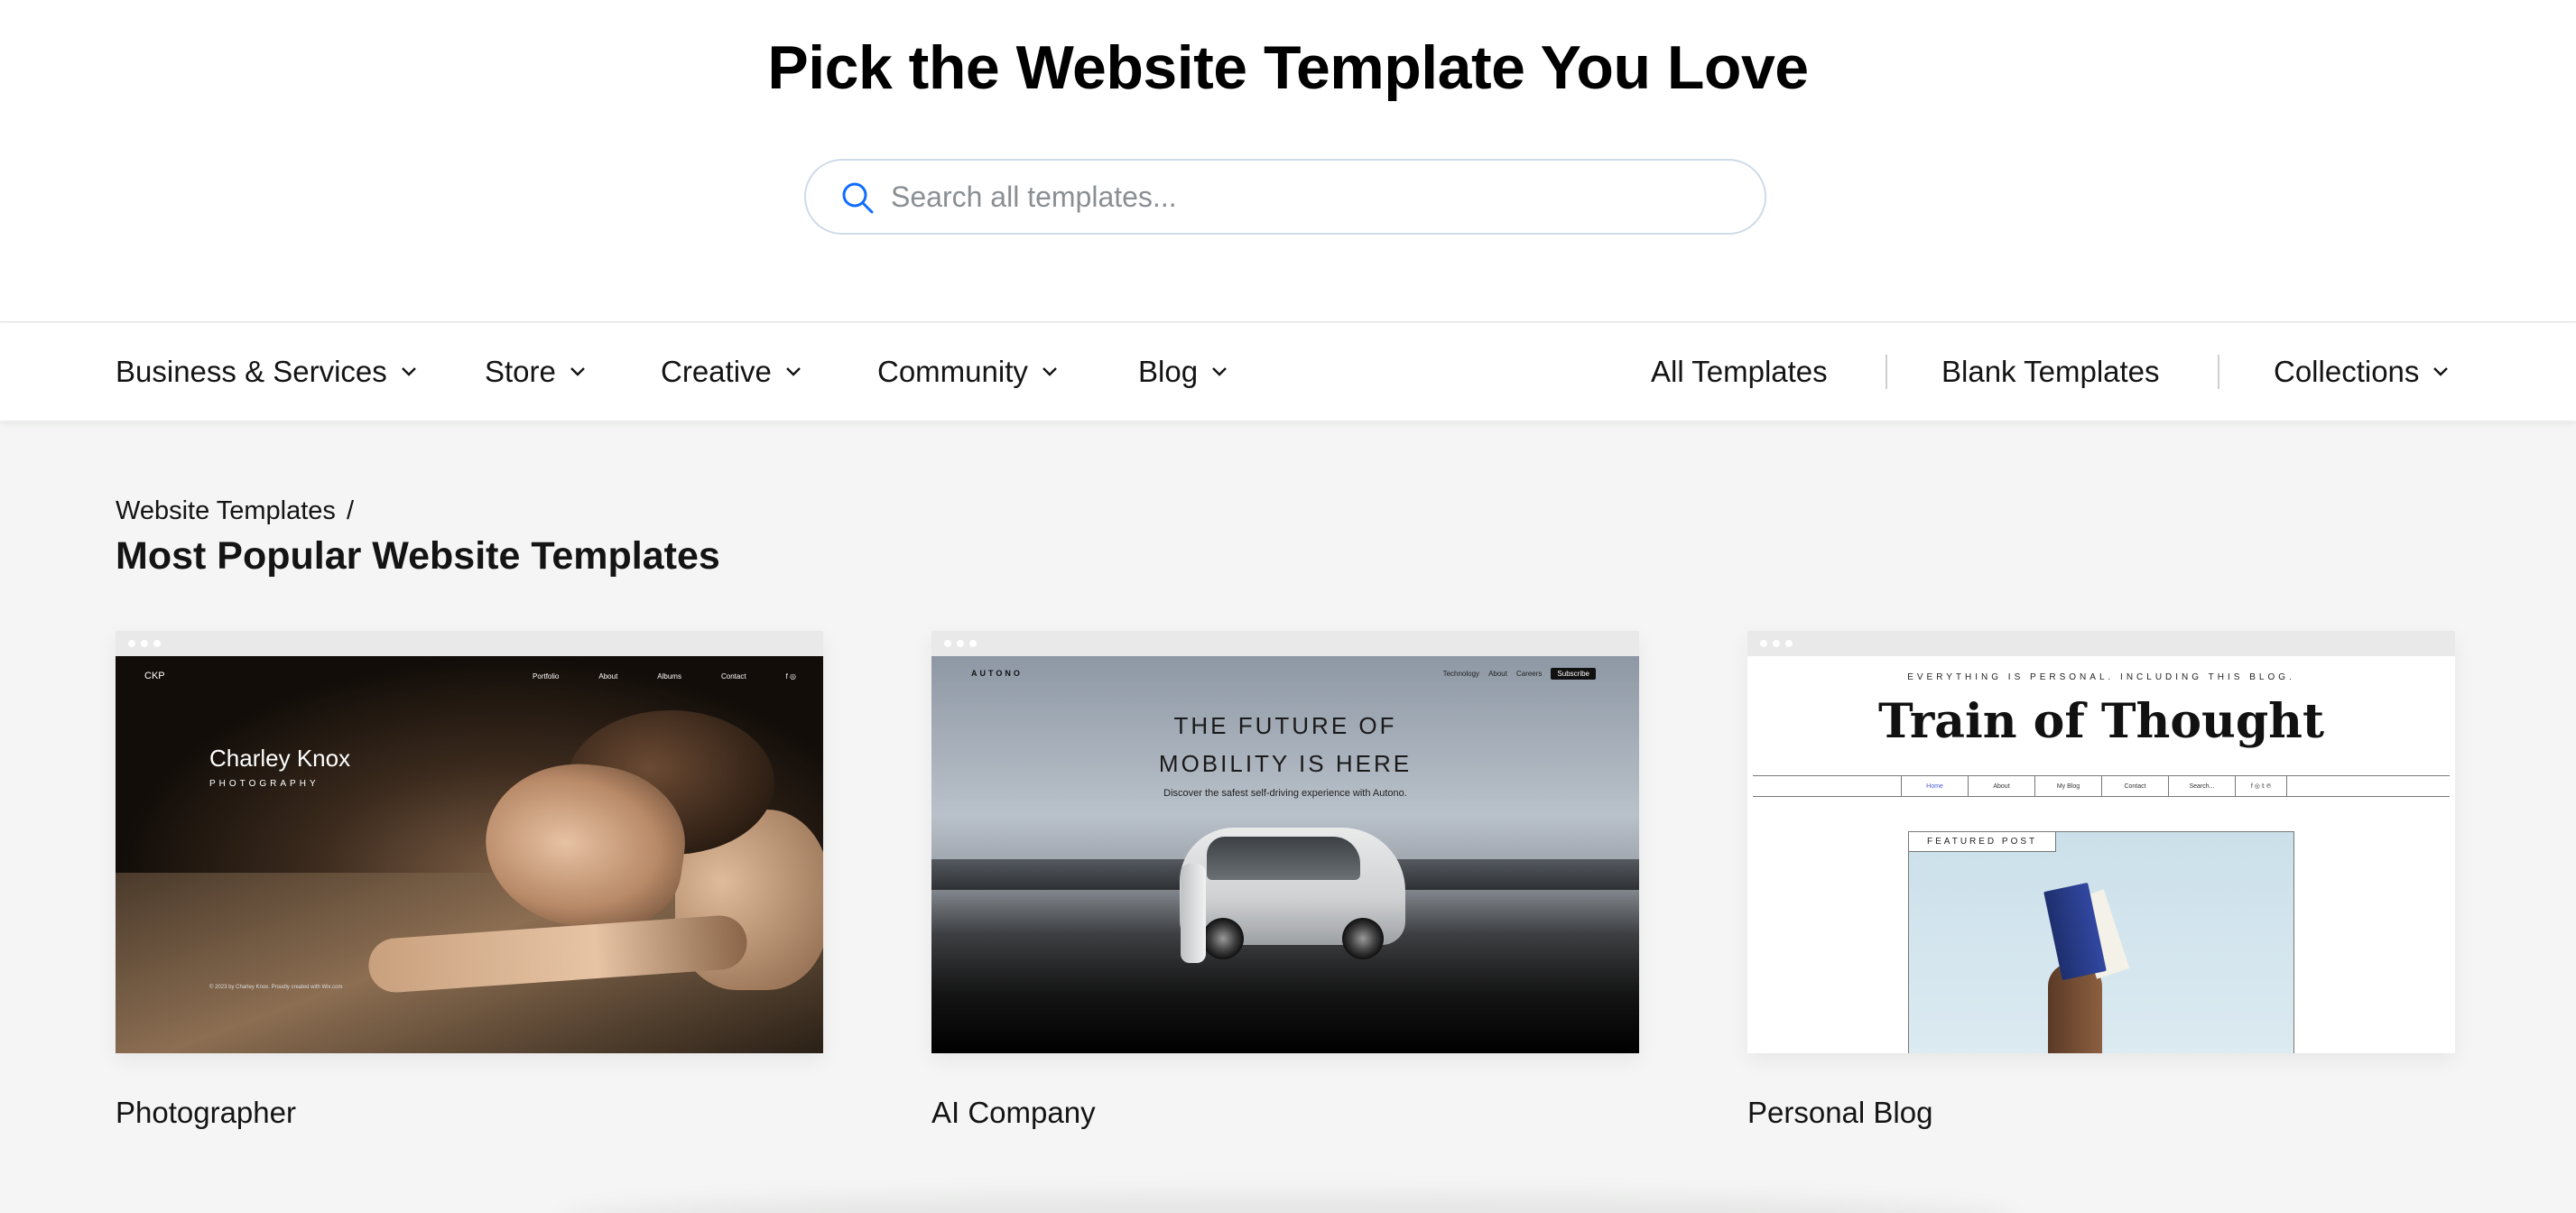 This screenshot has height=1213, width=2576. I want to click on preview-social-icons: f ◎, so click(790, 676).